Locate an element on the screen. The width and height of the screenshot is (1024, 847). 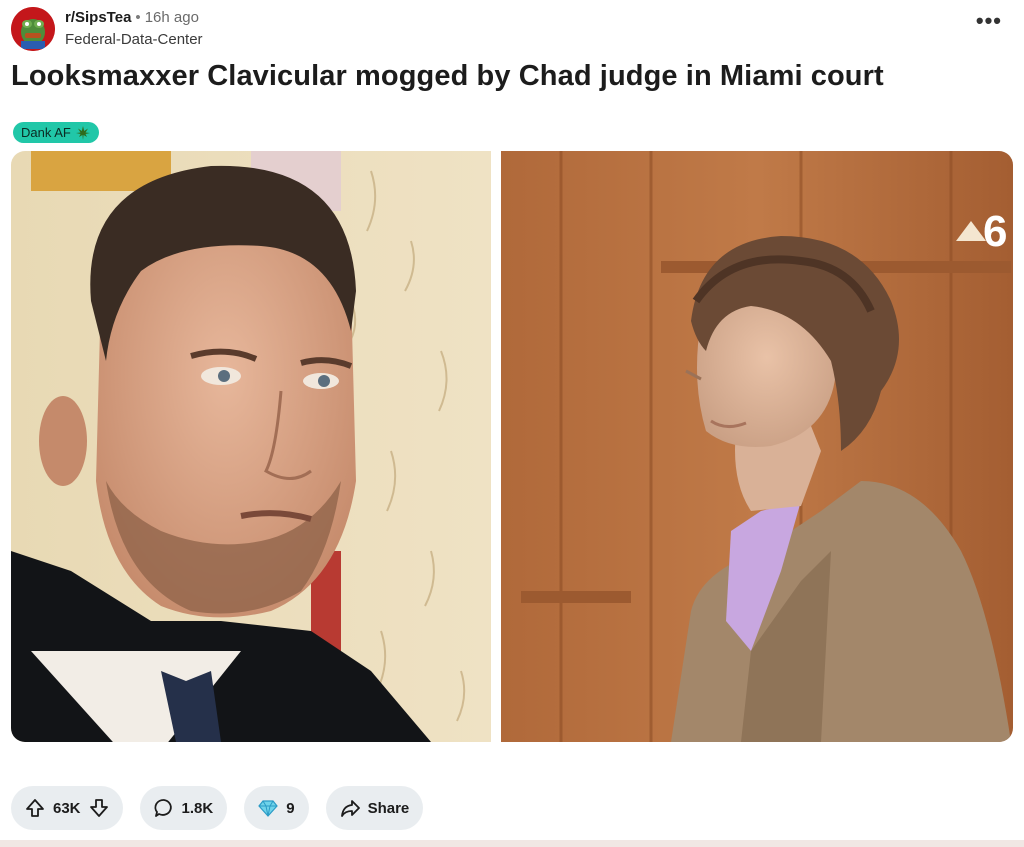
cannabis-leaf-icon is located at coordinates (83, 133).